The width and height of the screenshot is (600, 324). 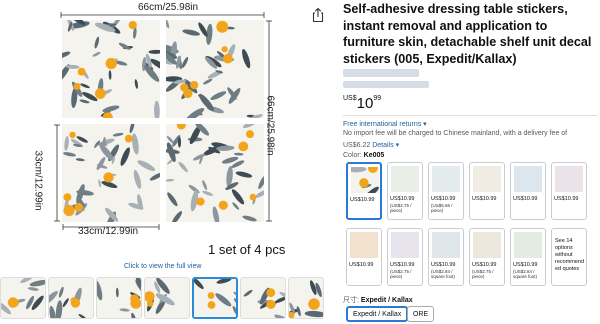 What do you see at coordinates (382, 145) in the screenshot?
I see `details-link: Details` at bounding box center [382, 145].